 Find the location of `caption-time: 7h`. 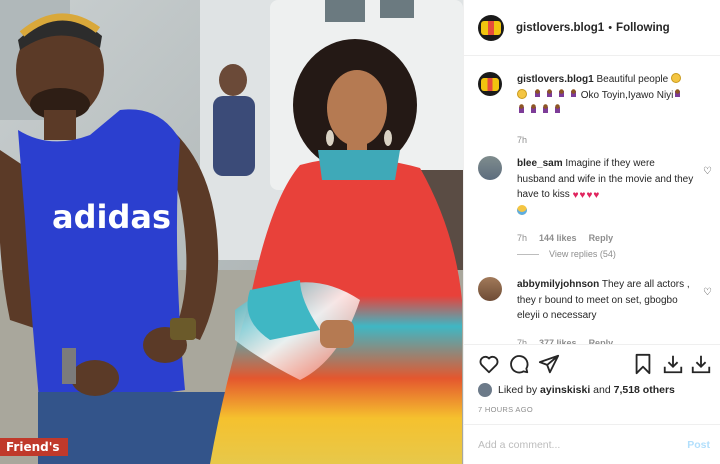

caption-time: 7h is located at coordinates (522, 139).